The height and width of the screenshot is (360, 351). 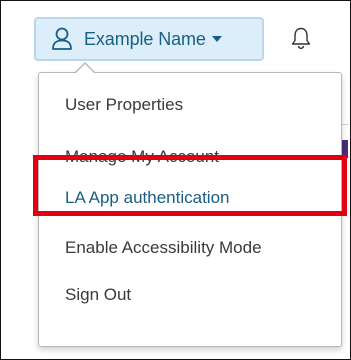 I want to click on user-menu-button: Example Name, so click(x=149, y=39).